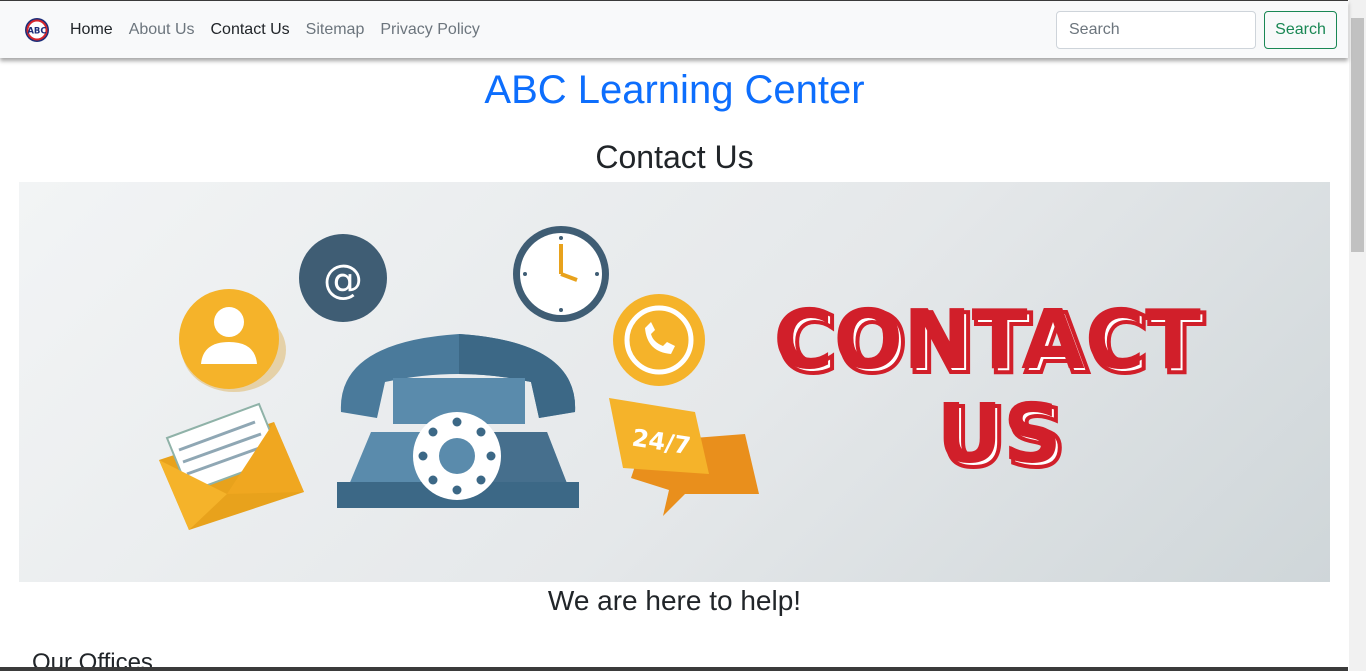  I want to click on vertical-scrollbar, so click(1357, 335).